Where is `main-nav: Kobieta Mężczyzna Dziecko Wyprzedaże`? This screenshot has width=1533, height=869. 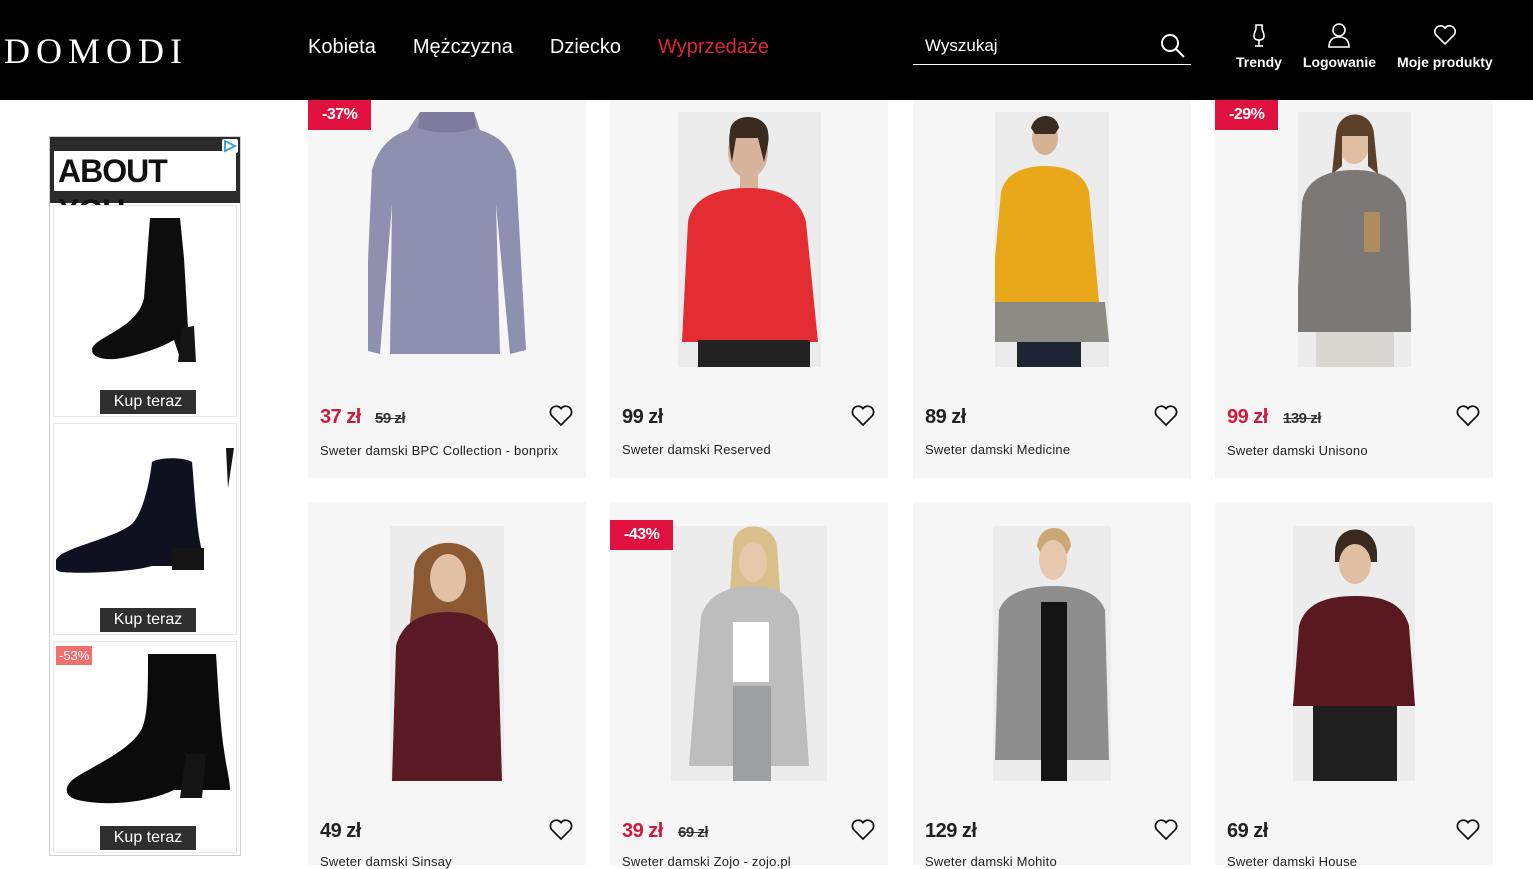 main-nav: Kobieta Mężczyzna Dziecko Wyprzedaże is located at coordinates (557, 47).